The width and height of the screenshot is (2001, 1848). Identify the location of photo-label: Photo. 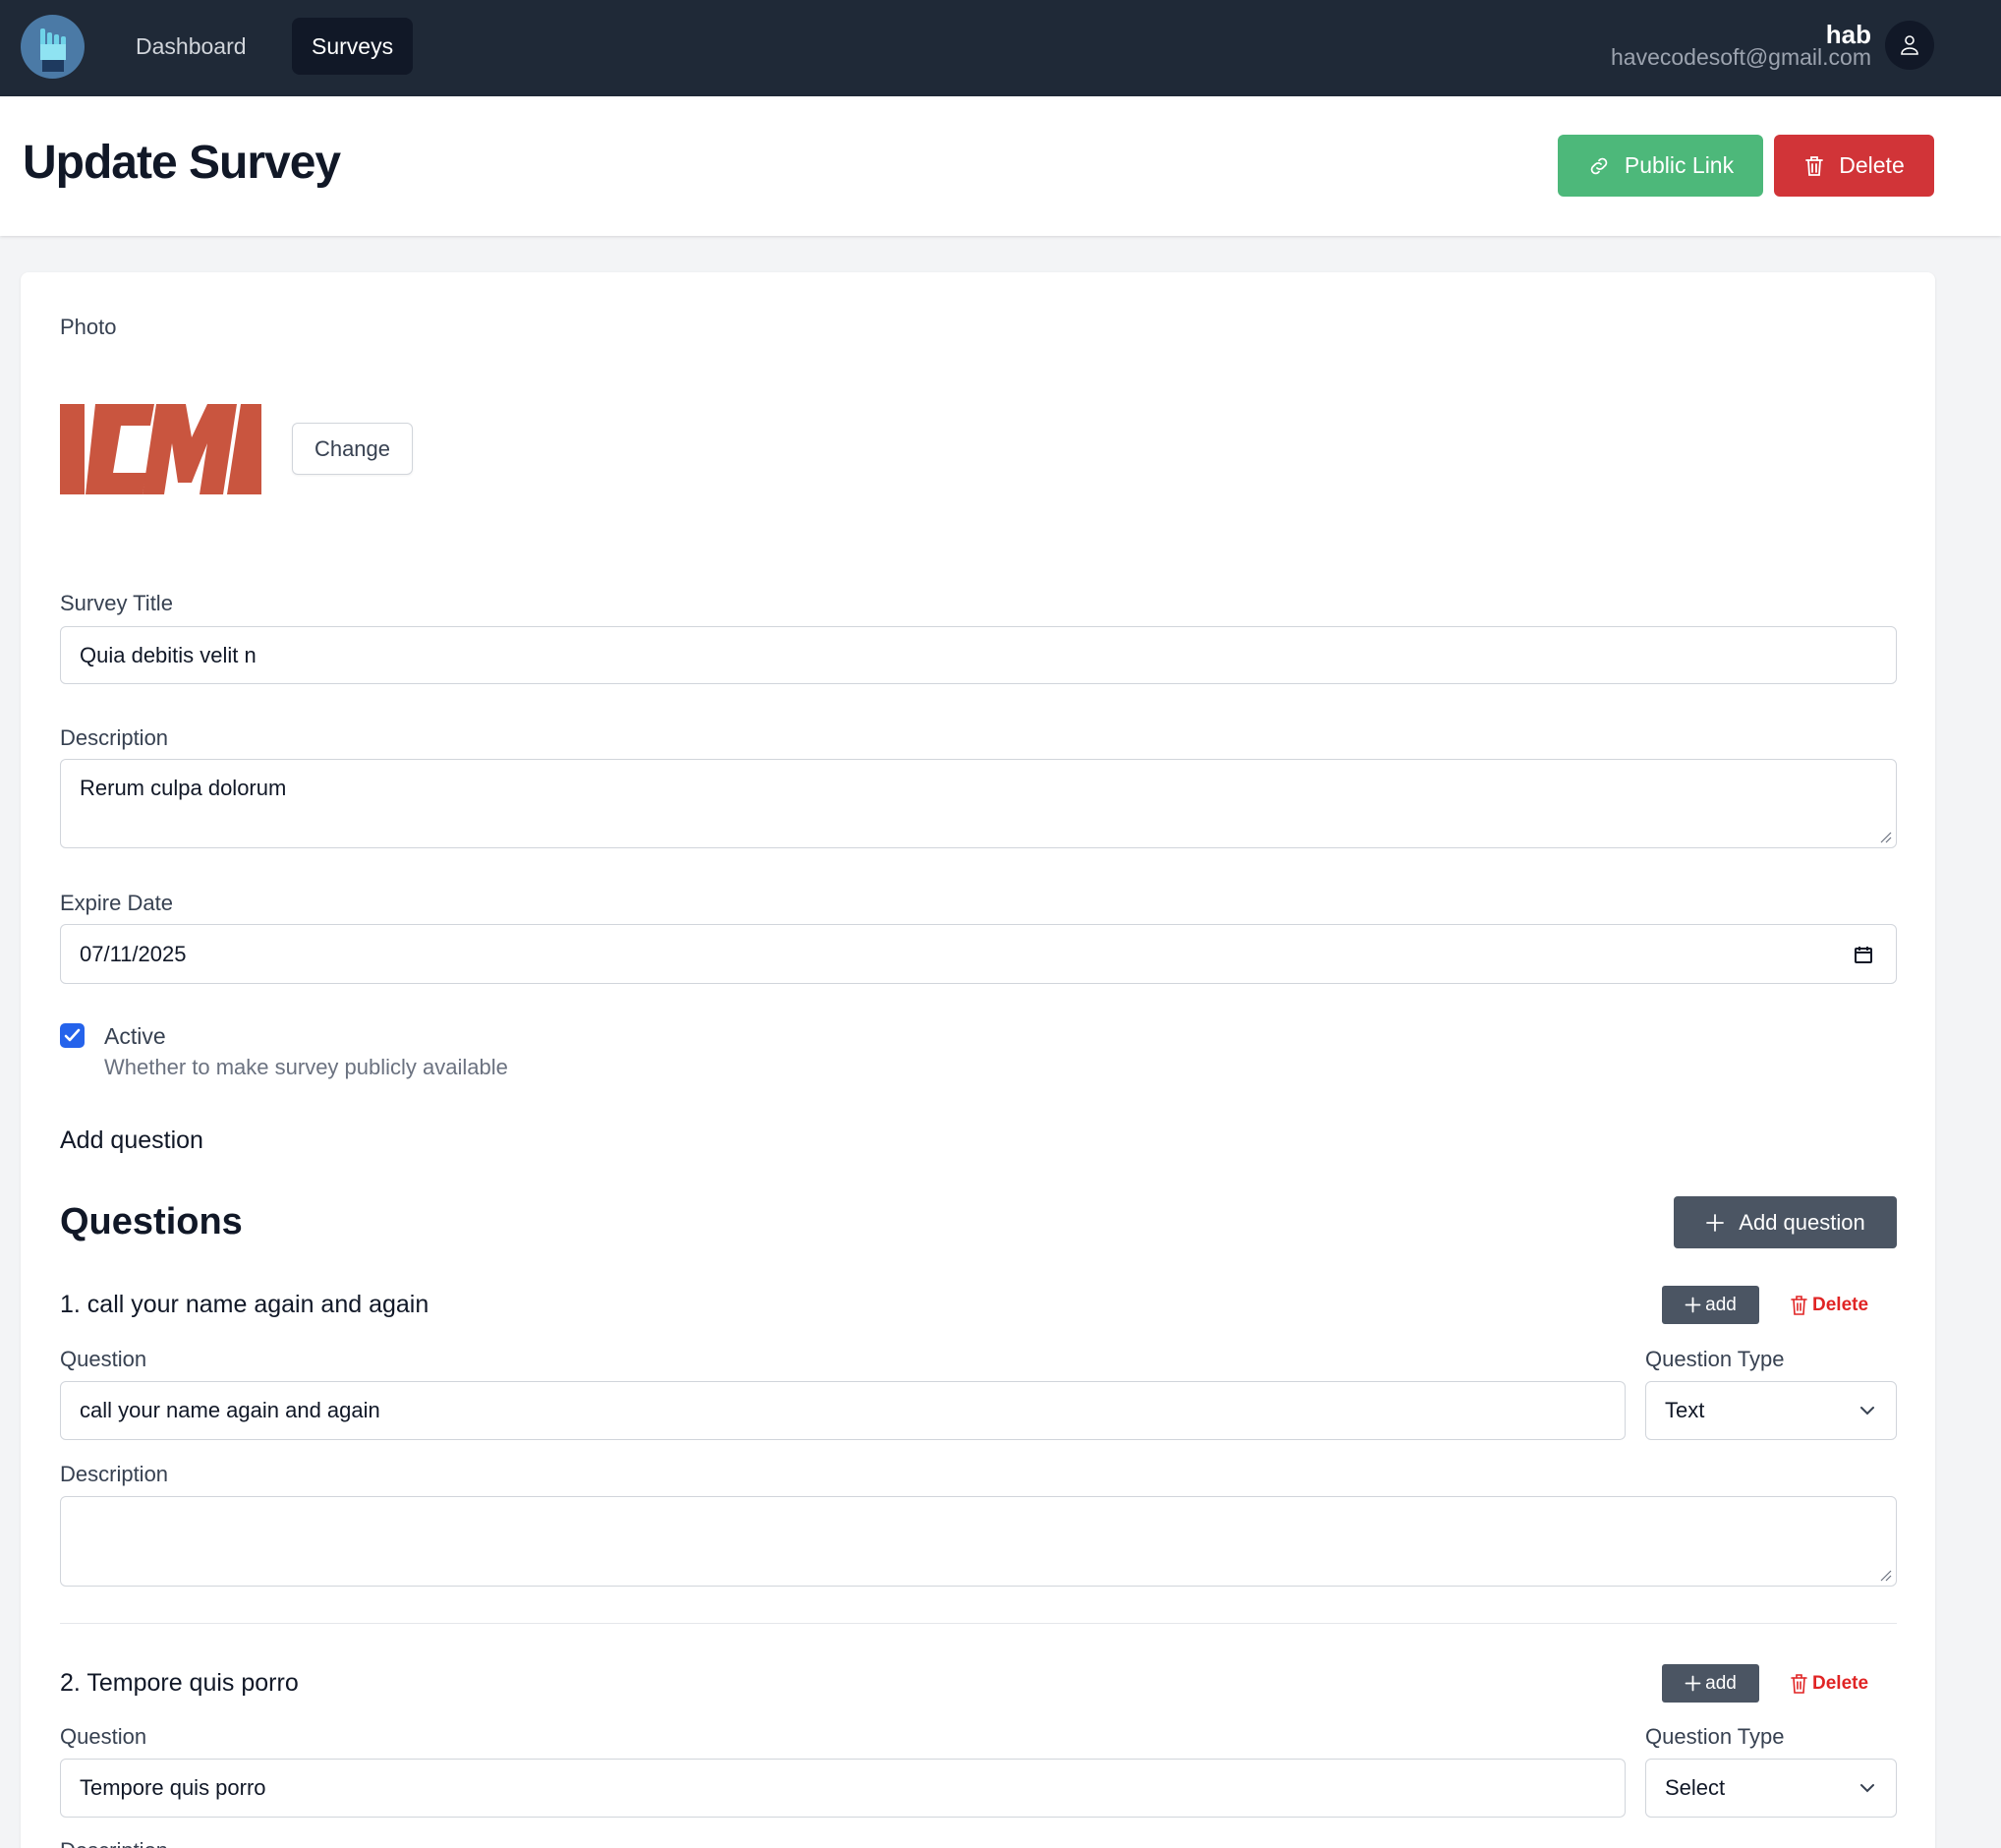
(89, 327).